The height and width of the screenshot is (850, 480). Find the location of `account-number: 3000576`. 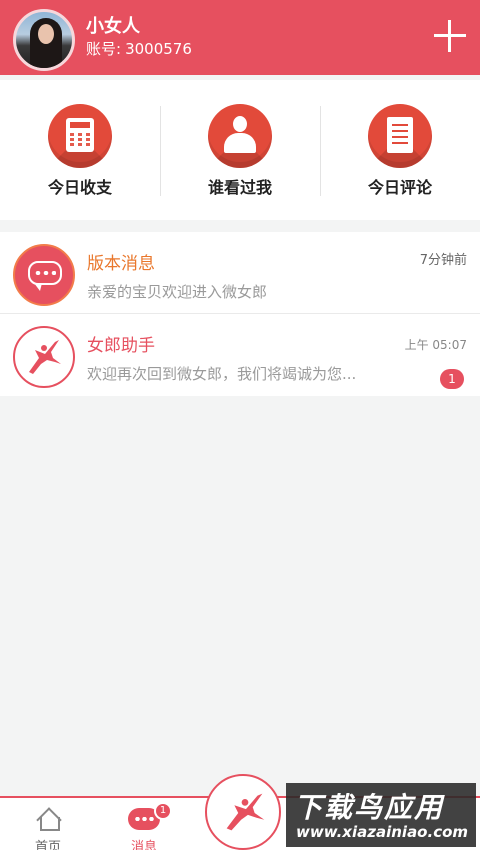

account-number: 3000576 is located at coordinates (158, 49).